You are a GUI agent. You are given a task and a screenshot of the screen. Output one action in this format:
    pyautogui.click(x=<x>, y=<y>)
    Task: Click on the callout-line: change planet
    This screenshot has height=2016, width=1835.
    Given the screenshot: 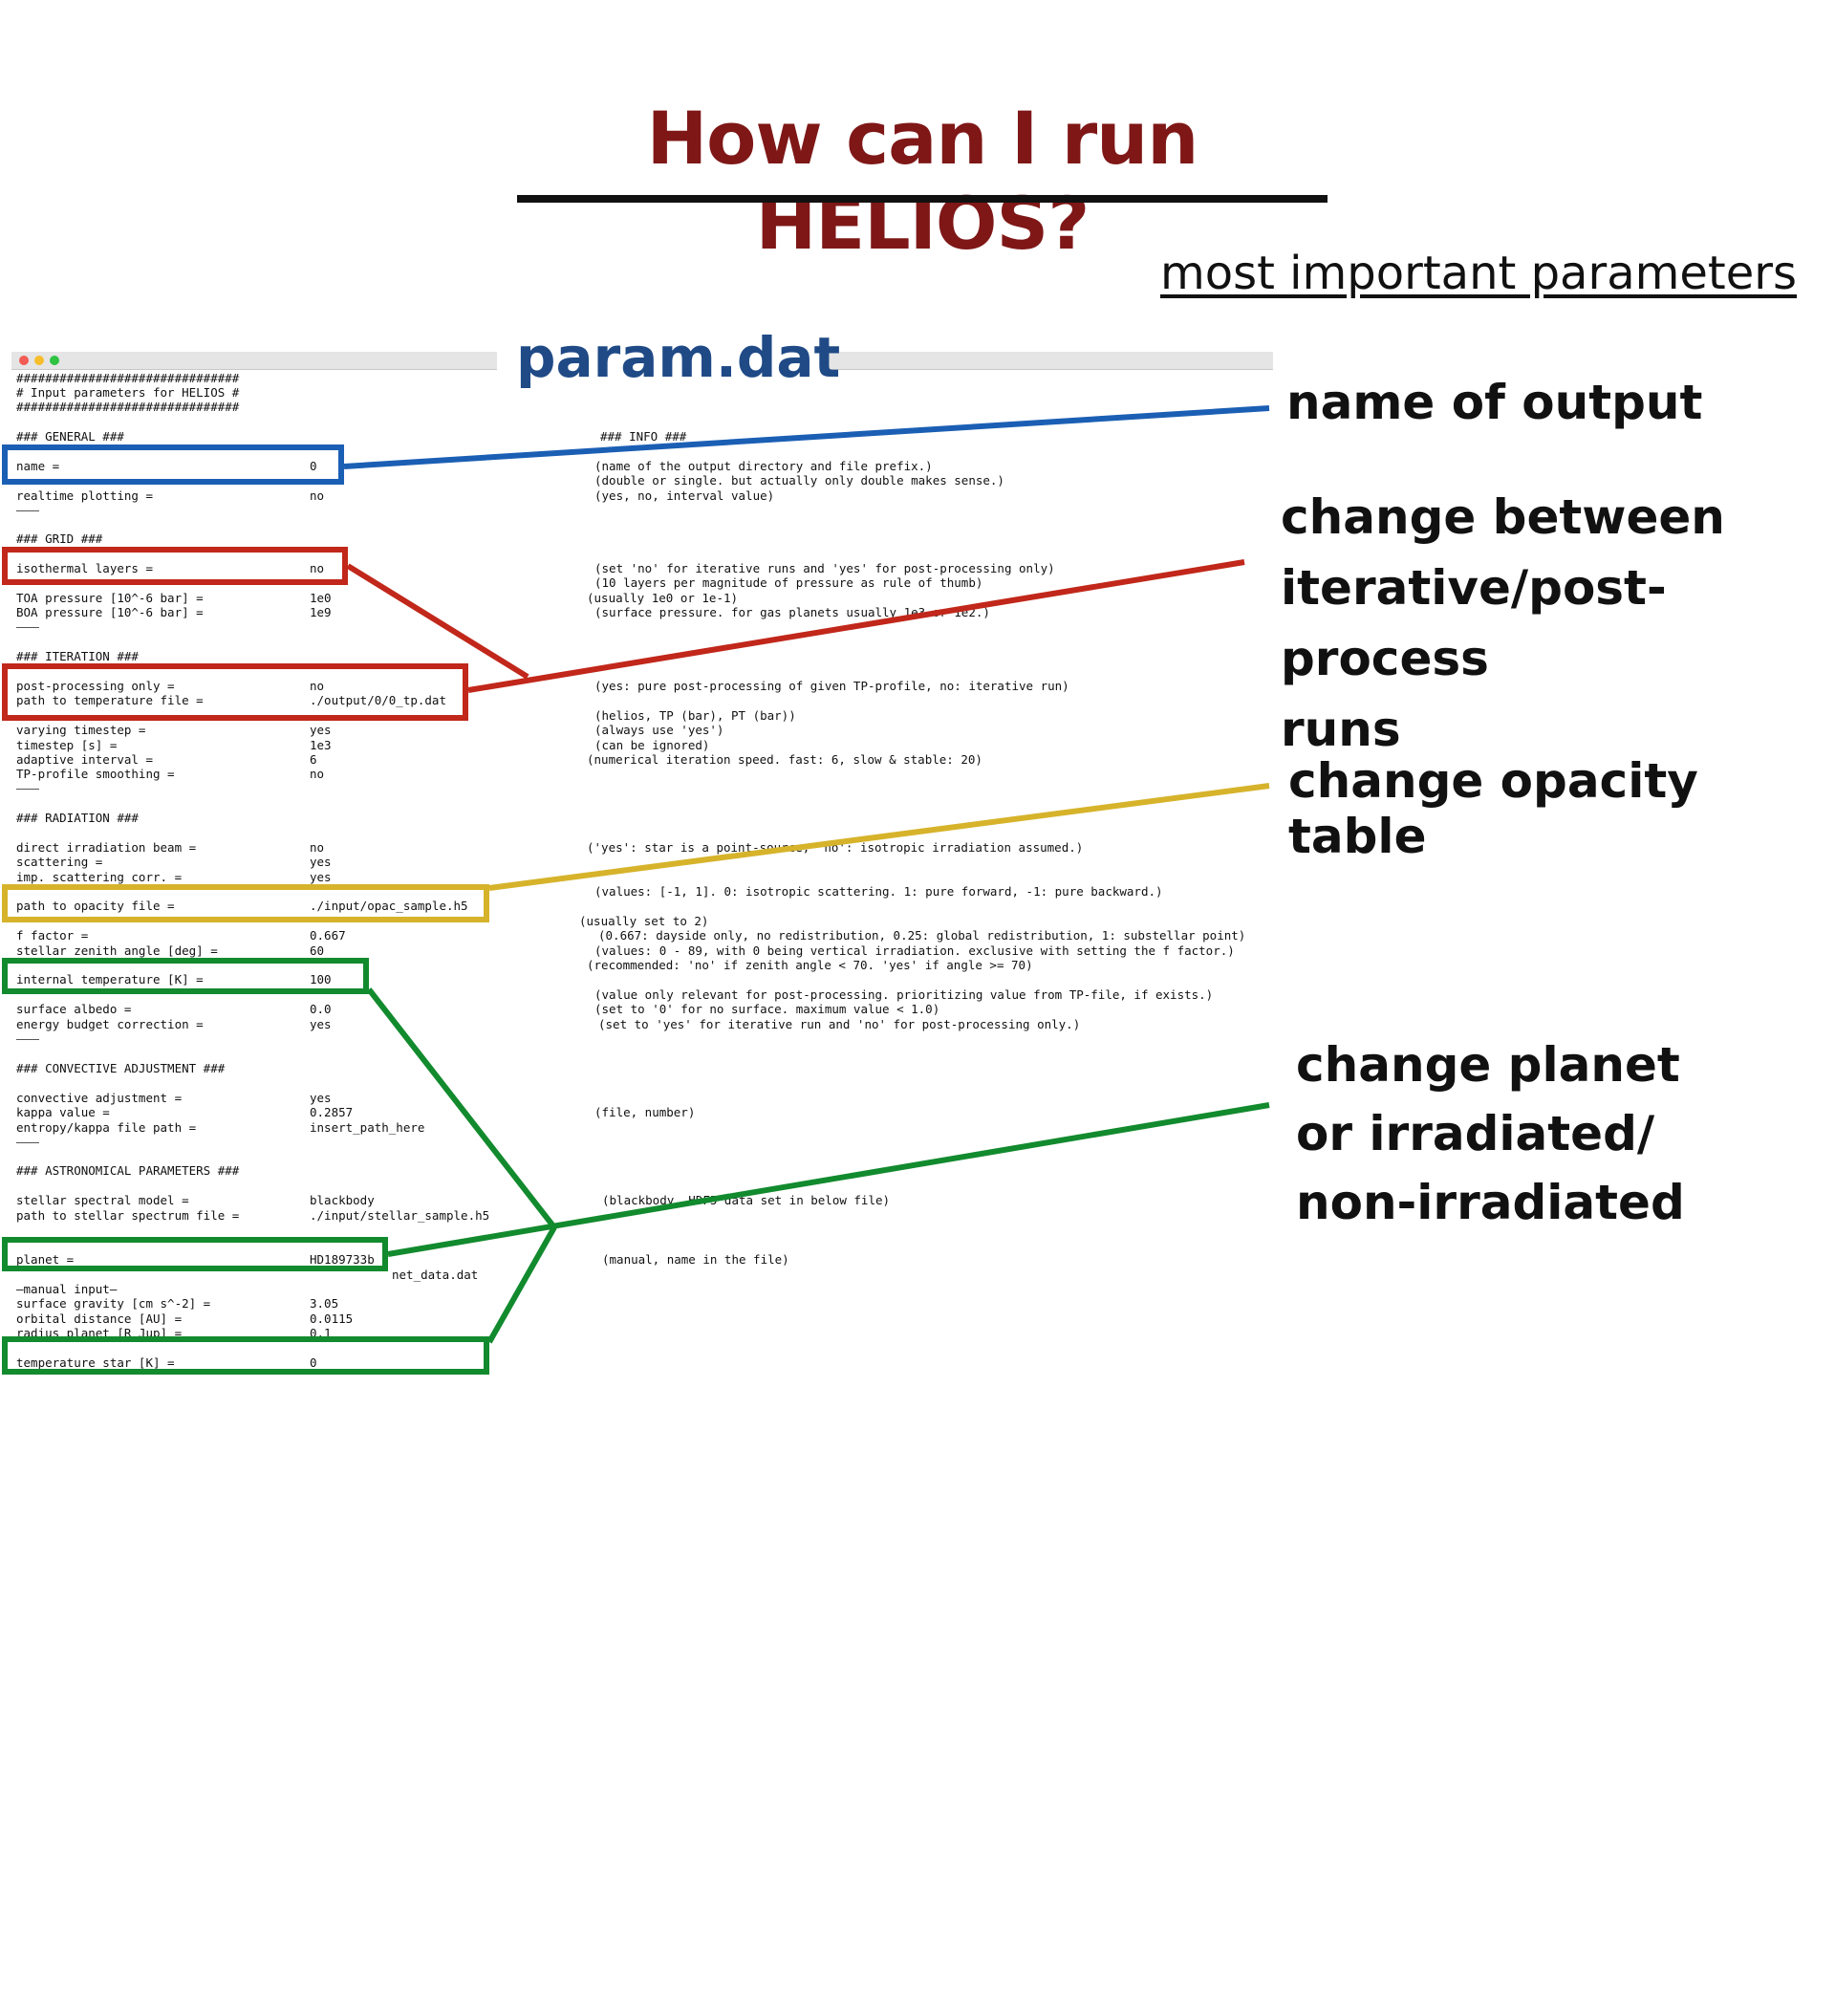 What is the action you would take?
    pyautogui.click(x=1488, y=1065)
    